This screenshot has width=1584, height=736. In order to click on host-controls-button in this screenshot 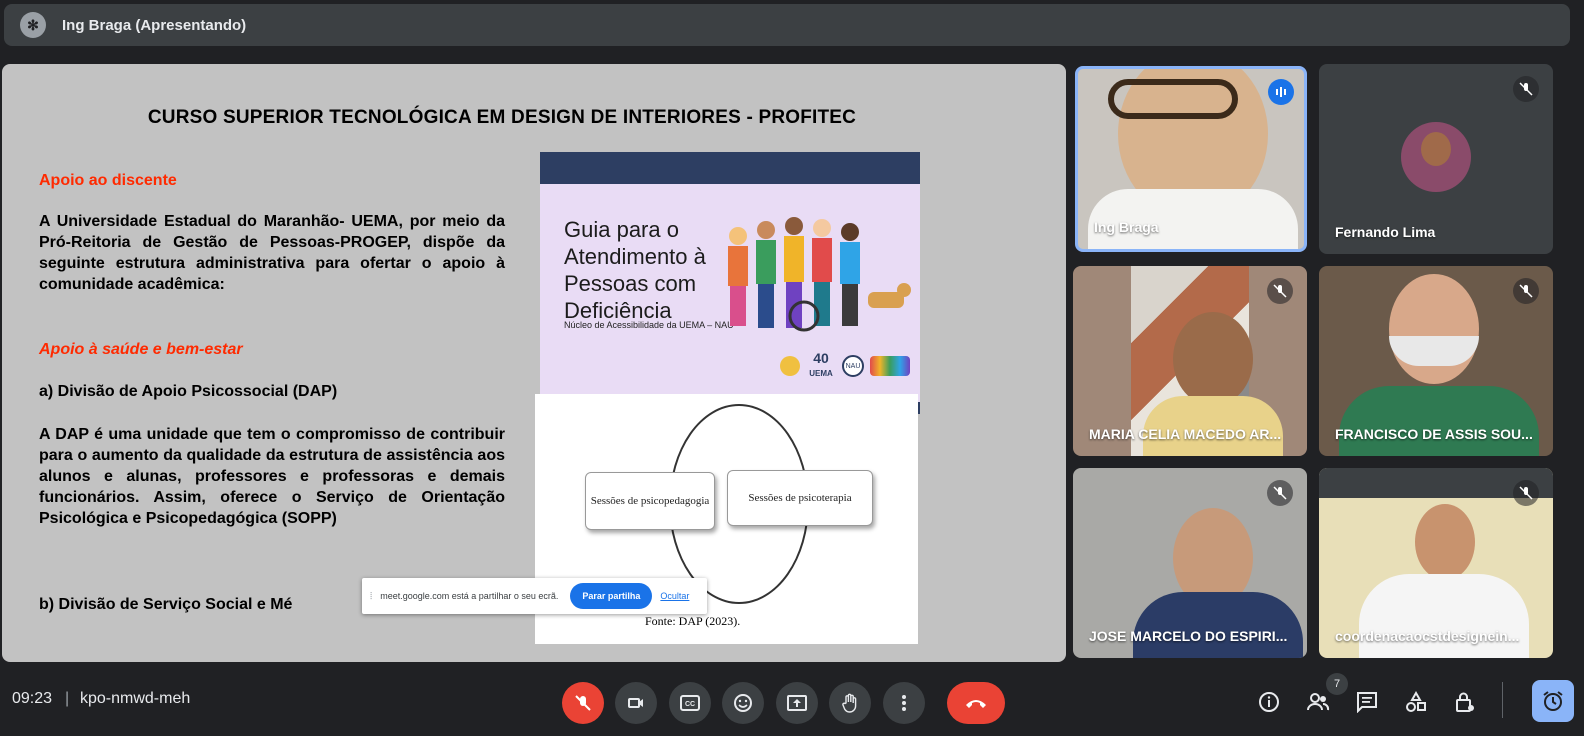, I will do `click(1465, 702)`.